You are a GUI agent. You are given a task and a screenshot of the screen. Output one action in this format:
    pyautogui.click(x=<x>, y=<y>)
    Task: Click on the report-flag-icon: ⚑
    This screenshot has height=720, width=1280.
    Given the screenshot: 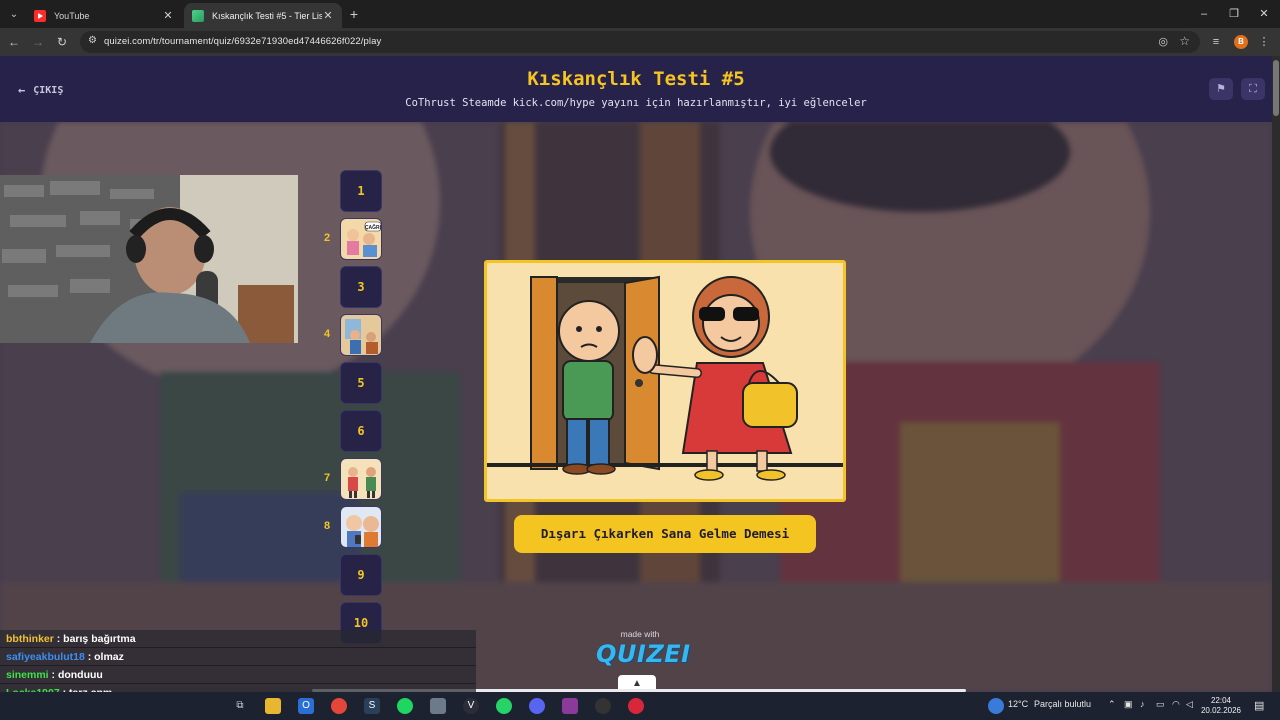 What is the action you would take?
    pyautogui.click(x=1221, y=89)
    